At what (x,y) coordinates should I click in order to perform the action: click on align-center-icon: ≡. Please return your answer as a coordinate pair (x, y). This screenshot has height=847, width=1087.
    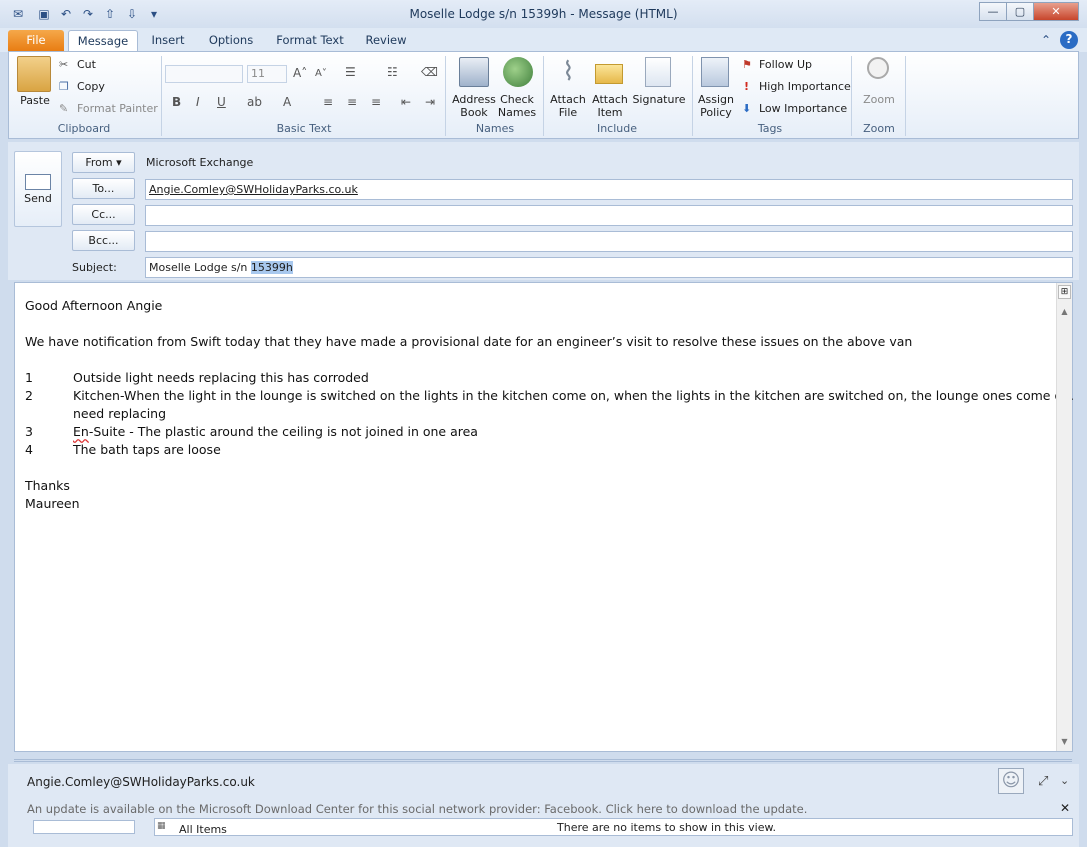
    Looking at the image, I should click on (352, 102).